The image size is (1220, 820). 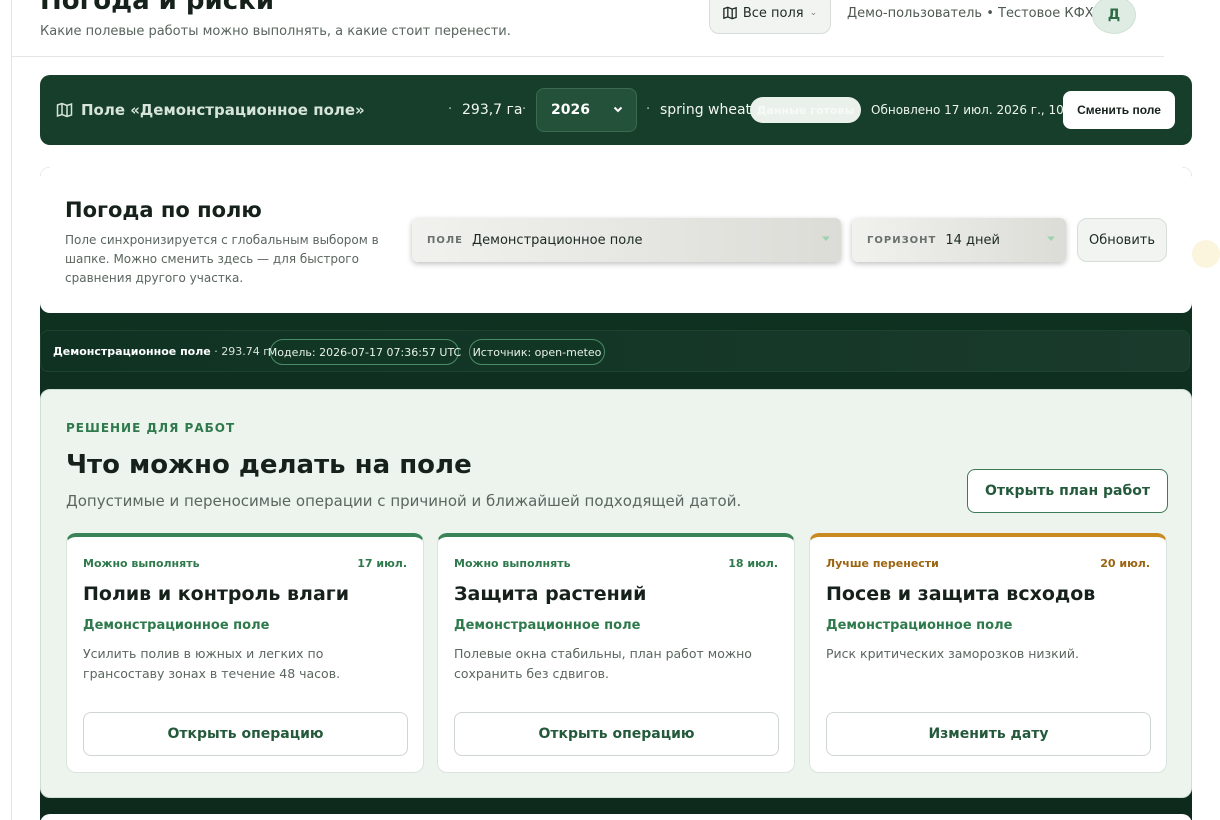 What do you see at coordinates (952, 653) in the screenshot?
I see `operation-description: Риск критических заморозков низкий.` at bounding box center [952, 653].